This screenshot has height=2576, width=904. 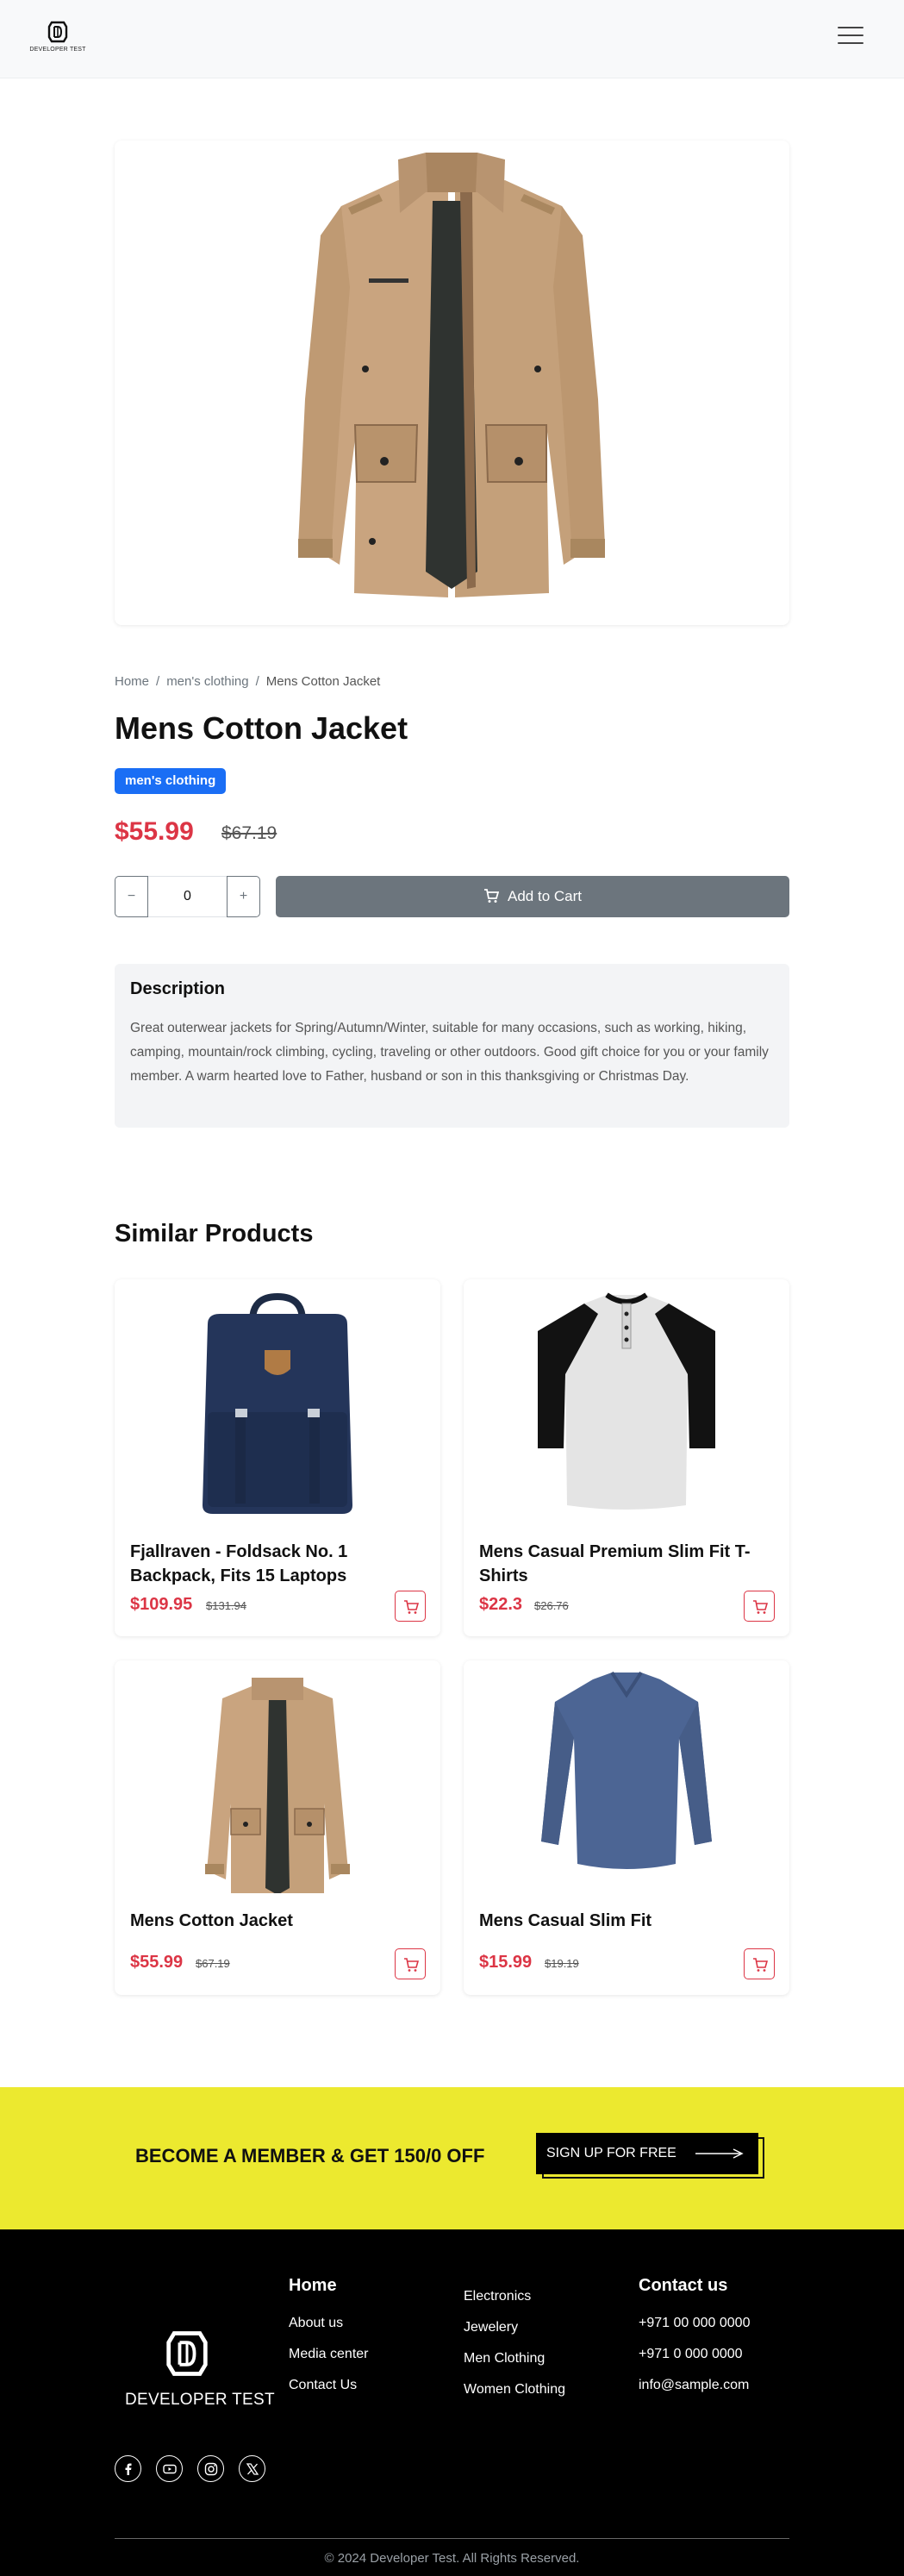 I want to click on footer-column-home: Home About us Media center Contact Us, so click(x=329, y=2338).